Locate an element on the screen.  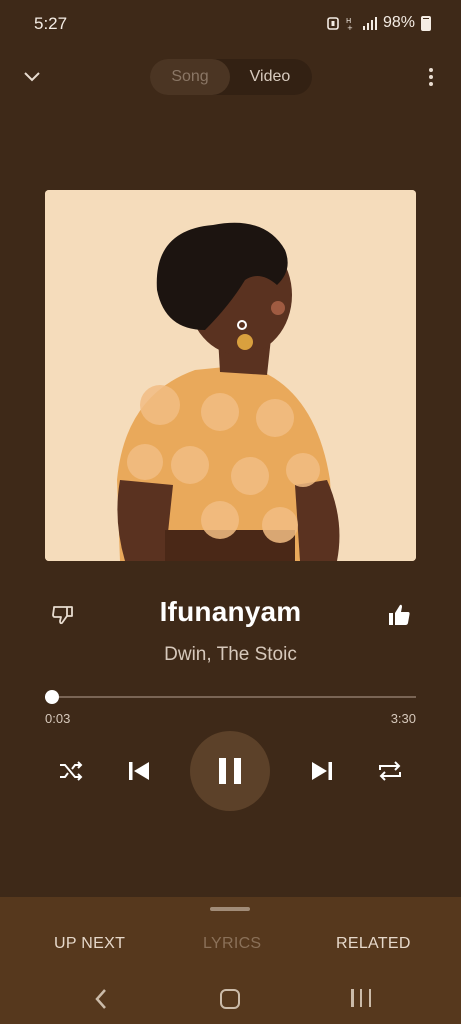
progress-thumb is located at coordinates (52, 697).